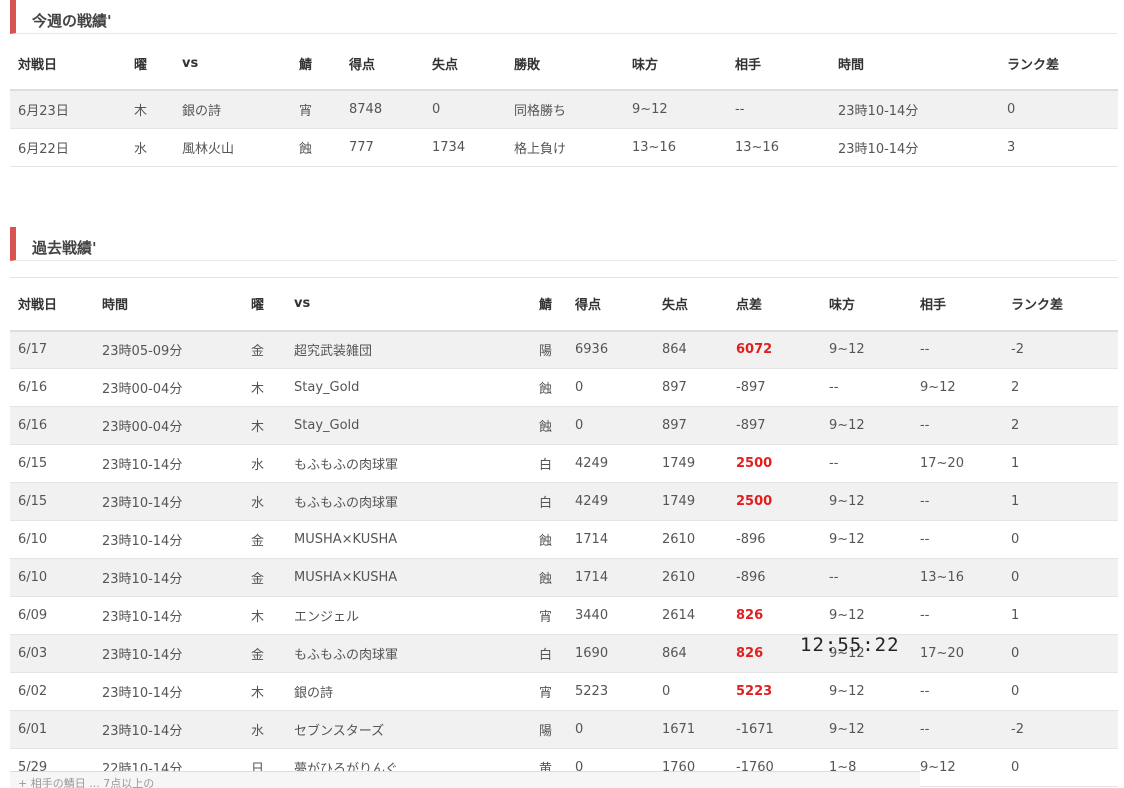 Image resolution: width=1124 pixels, height=788 pixels. I want to click on table-row: 6/02 23時10-14分 木 銀の詩 宵 5223 0 5223 9~12 -- 0, so click(564, 691).